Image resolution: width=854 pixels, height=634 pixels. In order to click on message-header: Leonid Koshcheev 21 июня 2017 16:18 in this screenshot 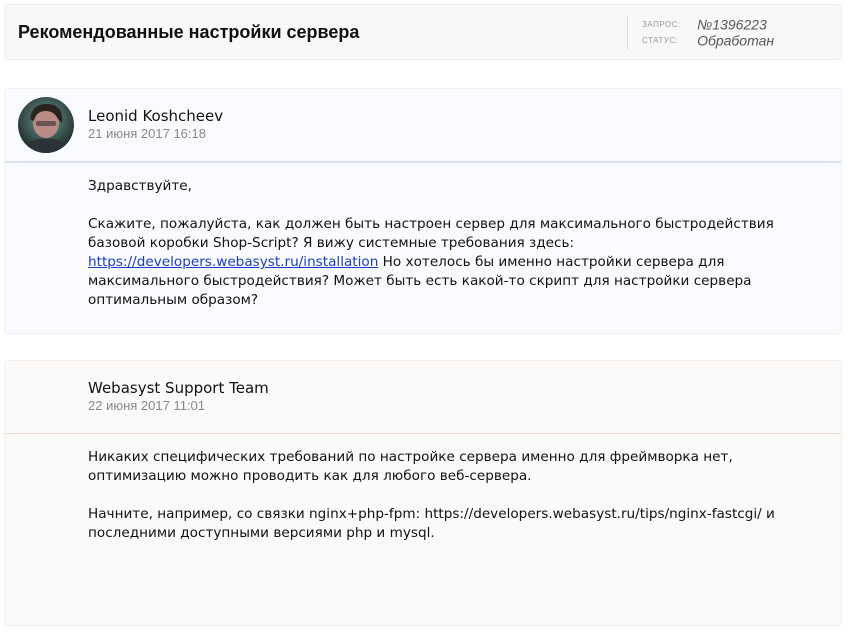, I will do `click(423, 126)`.